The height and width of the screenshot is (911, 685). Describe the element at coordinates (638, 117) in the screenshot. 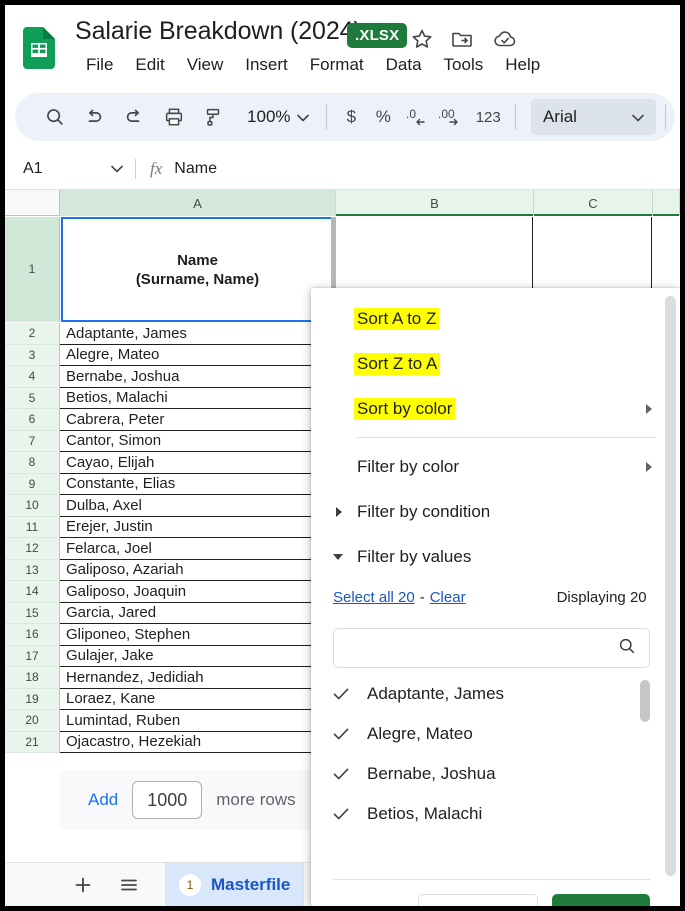

I see `chevron-down-icon` at that location.